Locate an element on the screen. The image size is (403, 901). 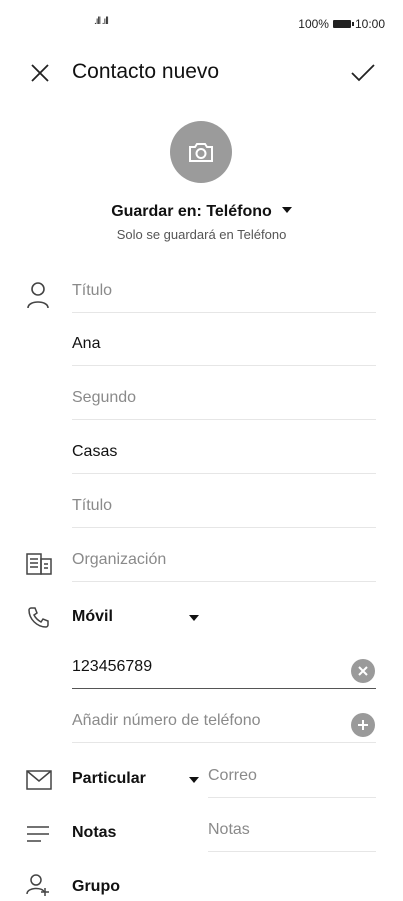
save-location-label: Guardar en: Teléfono is located at coordinates (191, 211).